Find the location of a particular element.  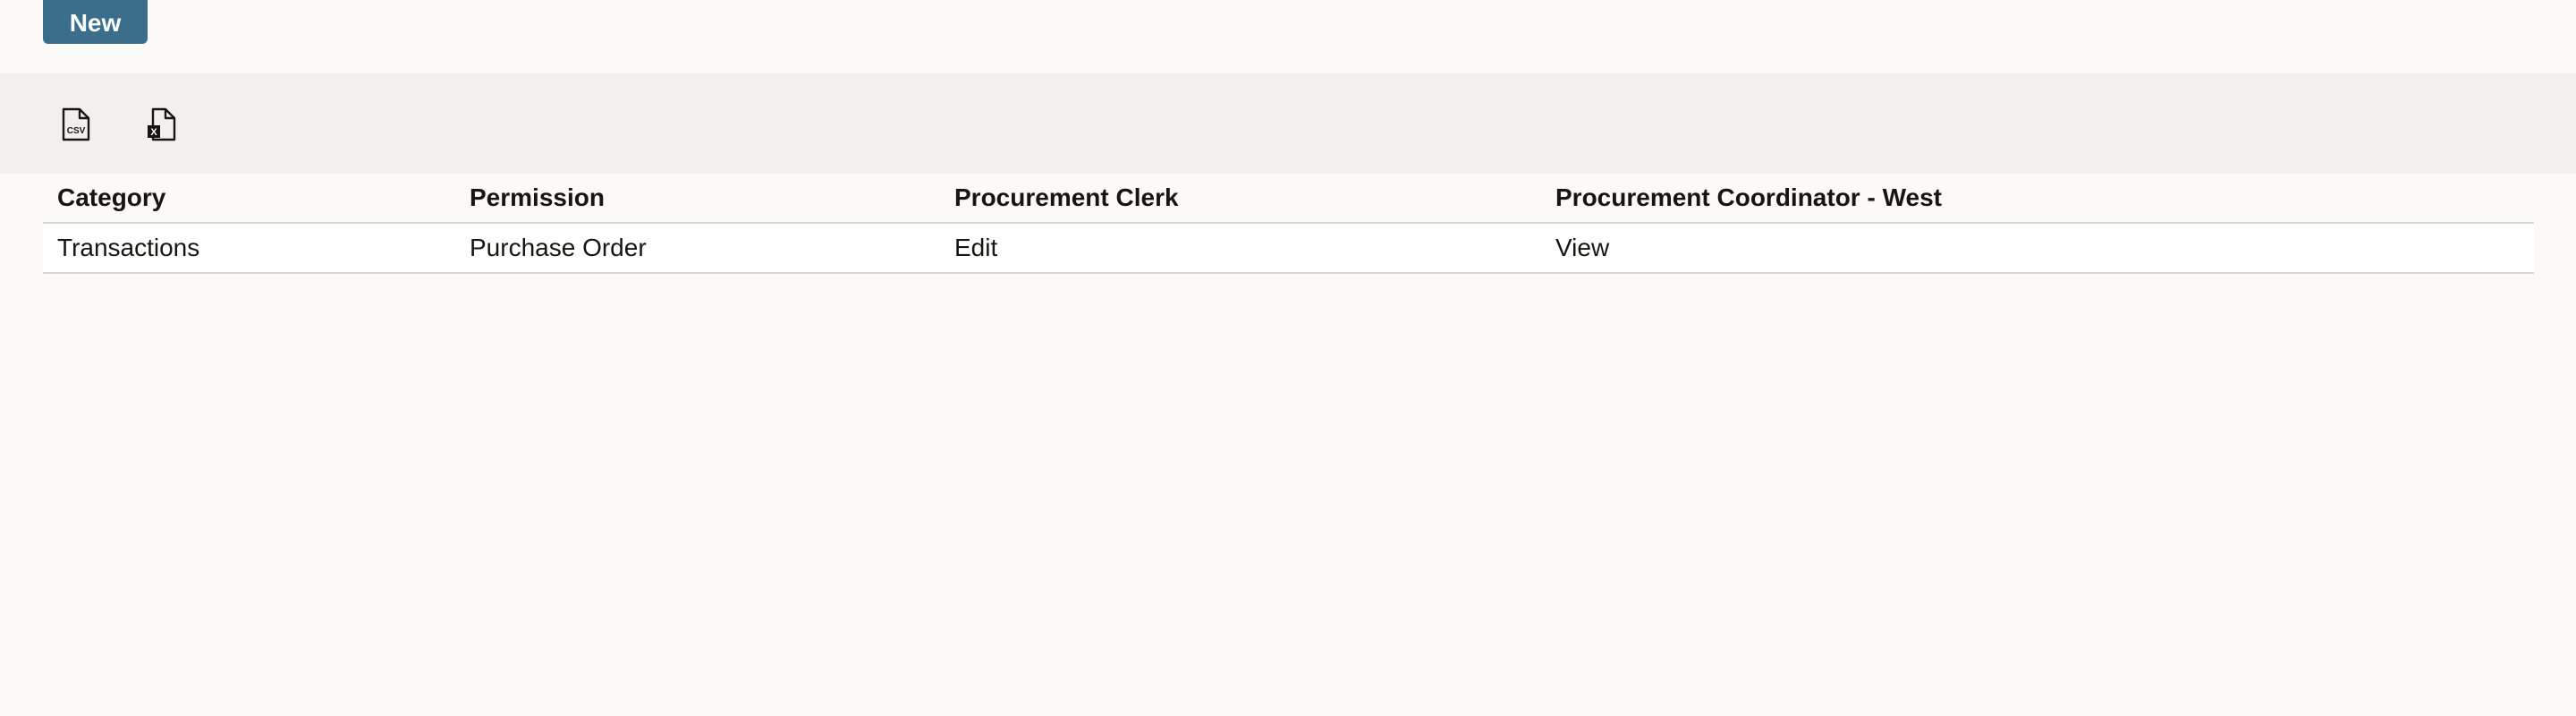

svg-text: X is located at coordinates (153, 132).